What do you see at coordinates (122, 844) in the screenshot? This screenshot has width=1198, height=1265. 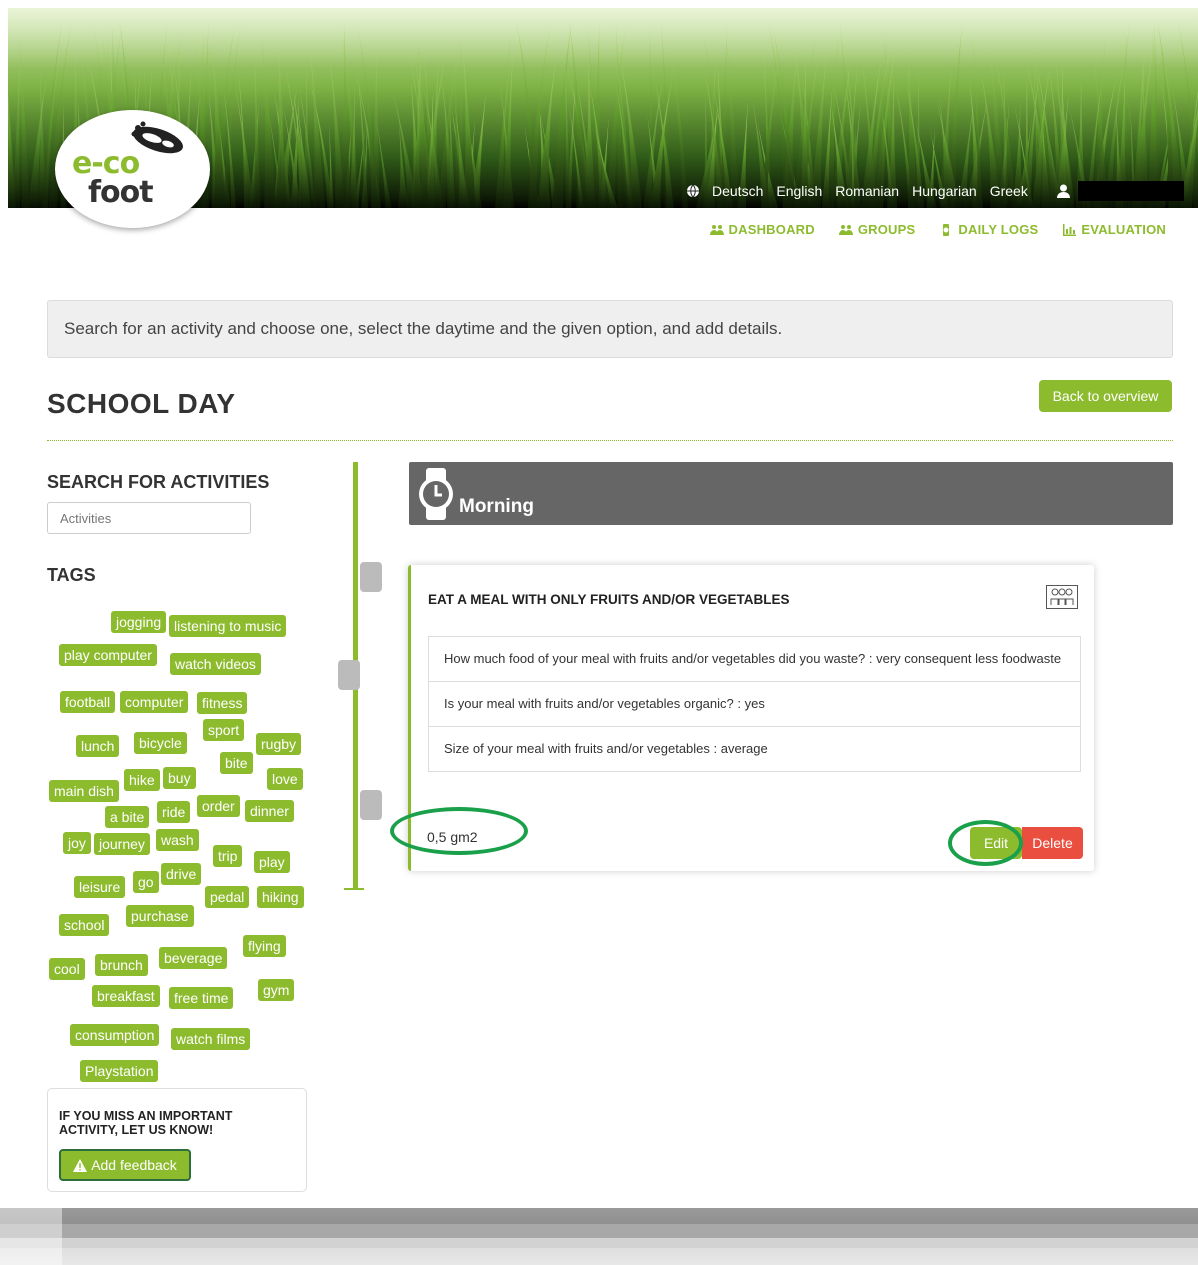 I see `tag-journey: journey` at bounding box center [122, 844].